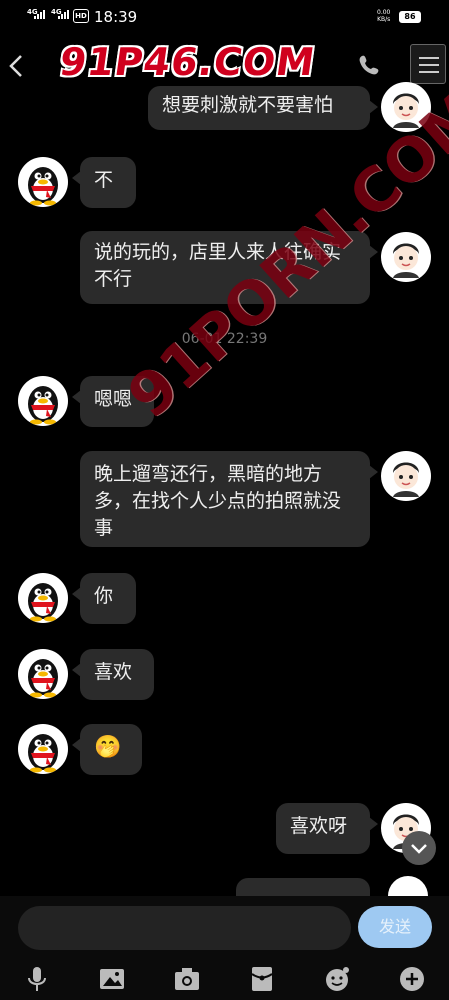  I want to click on send-button: 发送, so click(395, 927).